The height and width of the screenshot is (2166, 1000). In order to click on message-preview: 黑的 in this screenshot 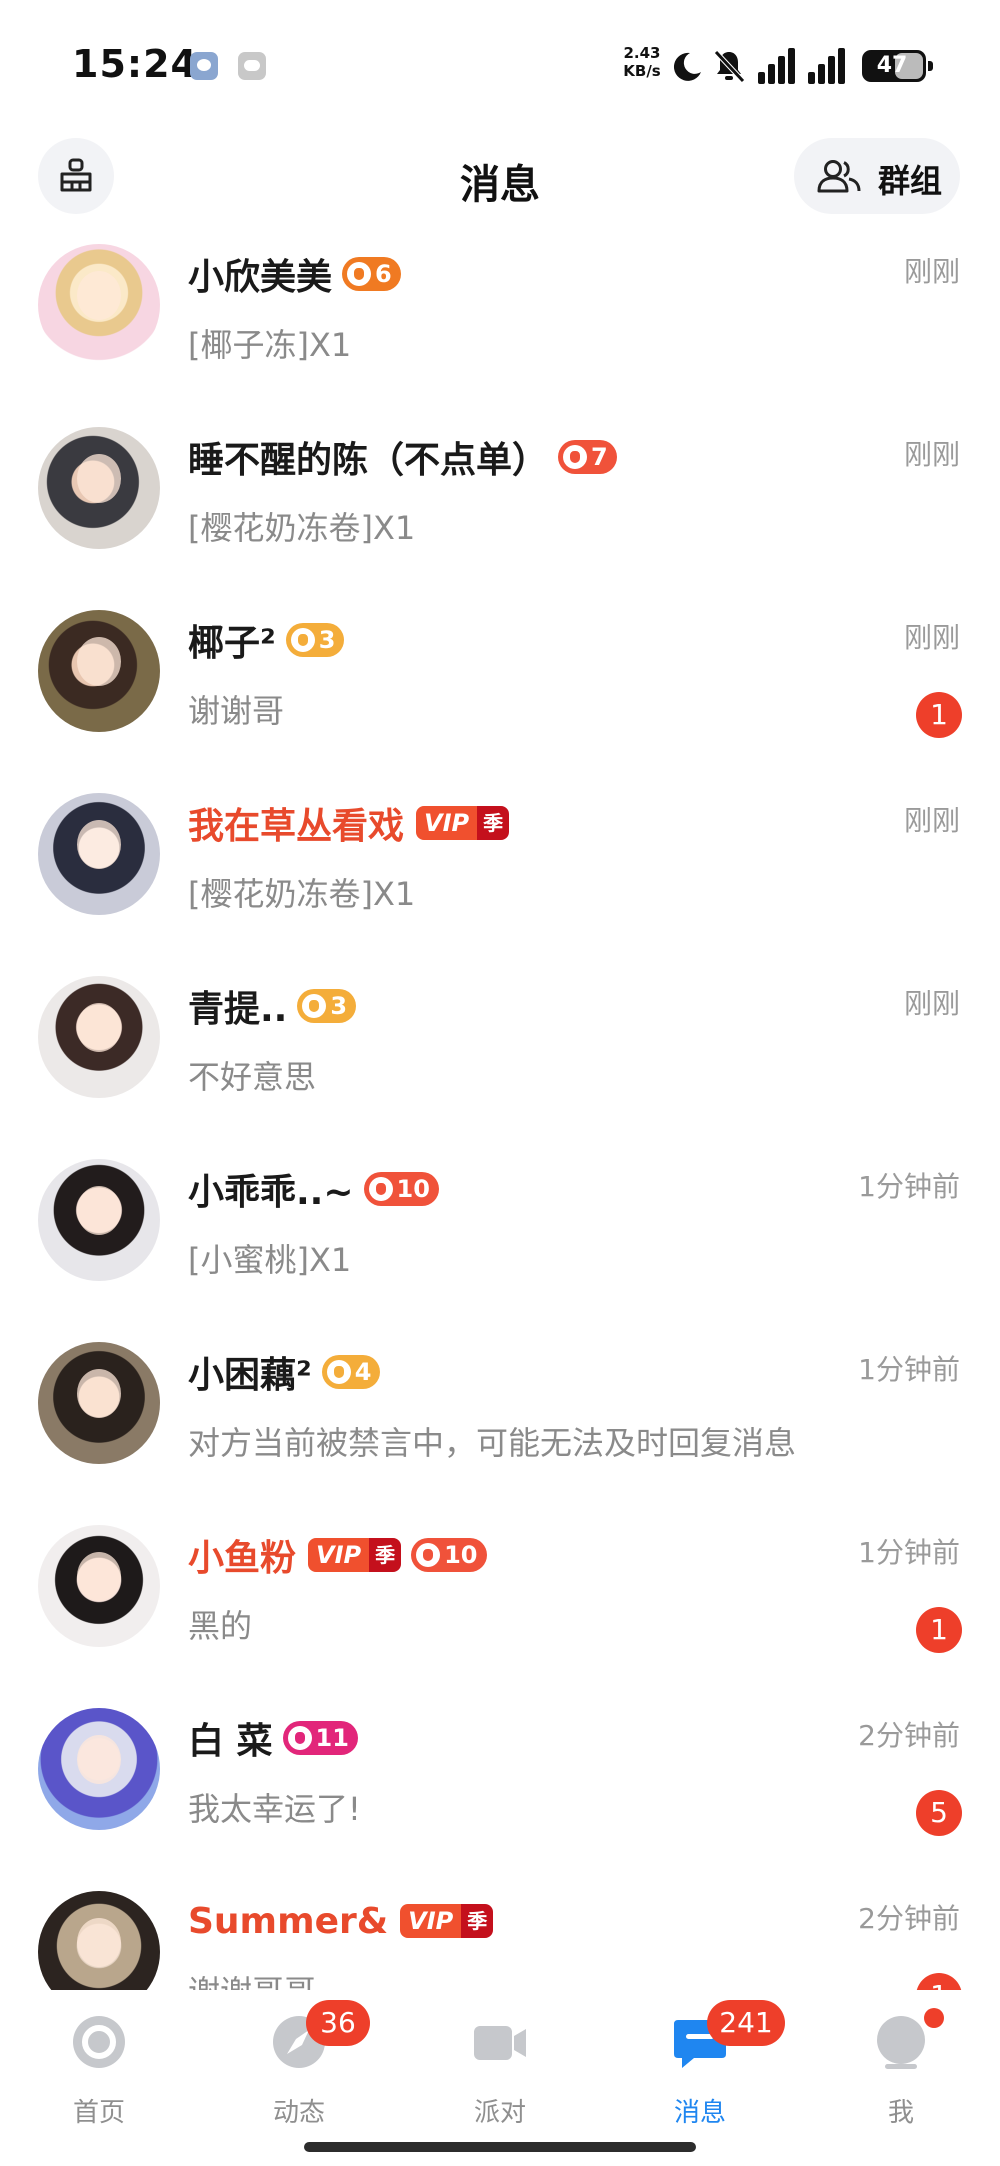, I will do `click(220, 1626)`.